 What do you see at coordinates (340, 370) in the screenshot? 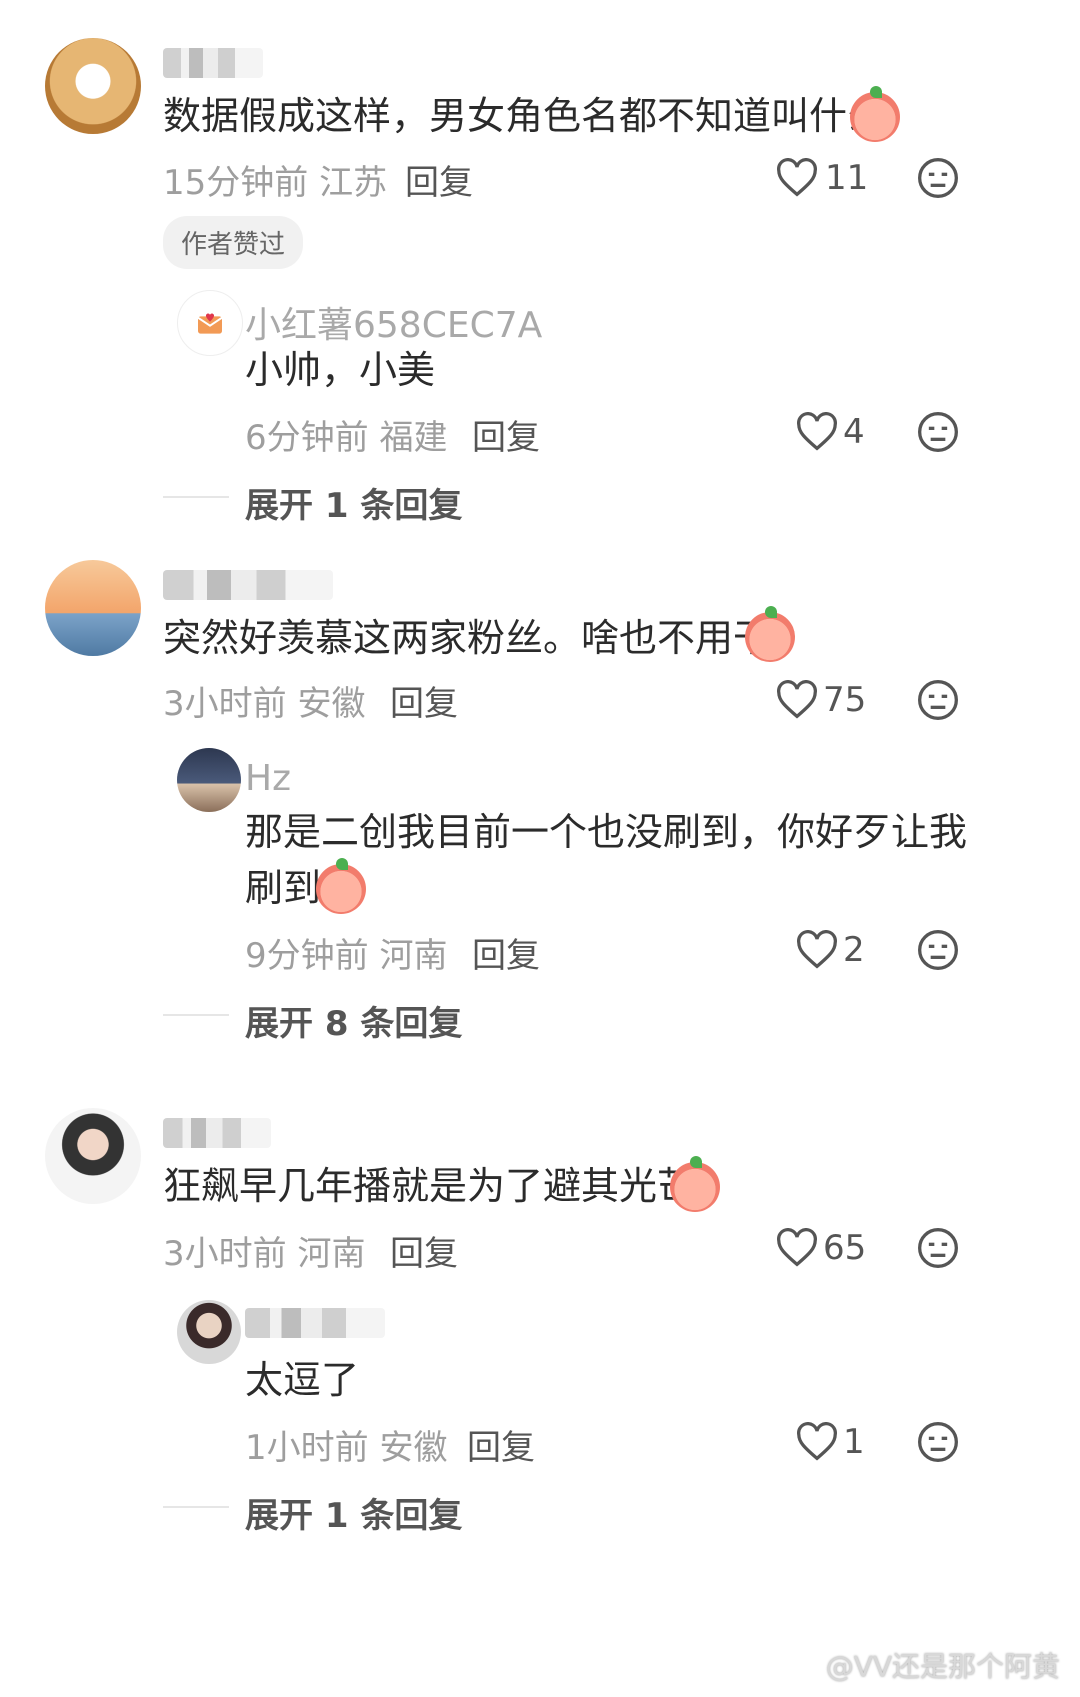
I see `reply-text: 小帅，小美` at bounding box center [340, 370].